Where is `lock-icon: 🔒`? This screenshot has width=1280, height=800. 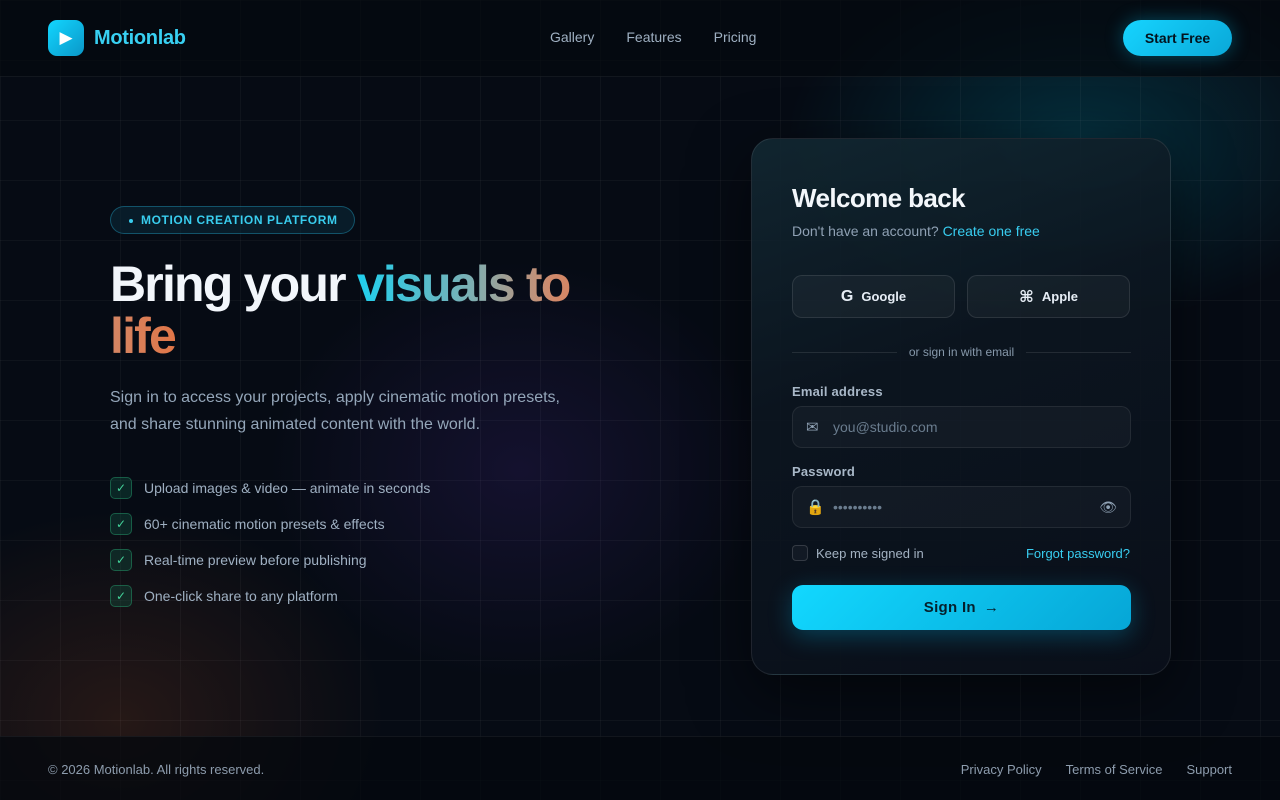
lock-icon: 🔒 is located at coordinates (815, 507).